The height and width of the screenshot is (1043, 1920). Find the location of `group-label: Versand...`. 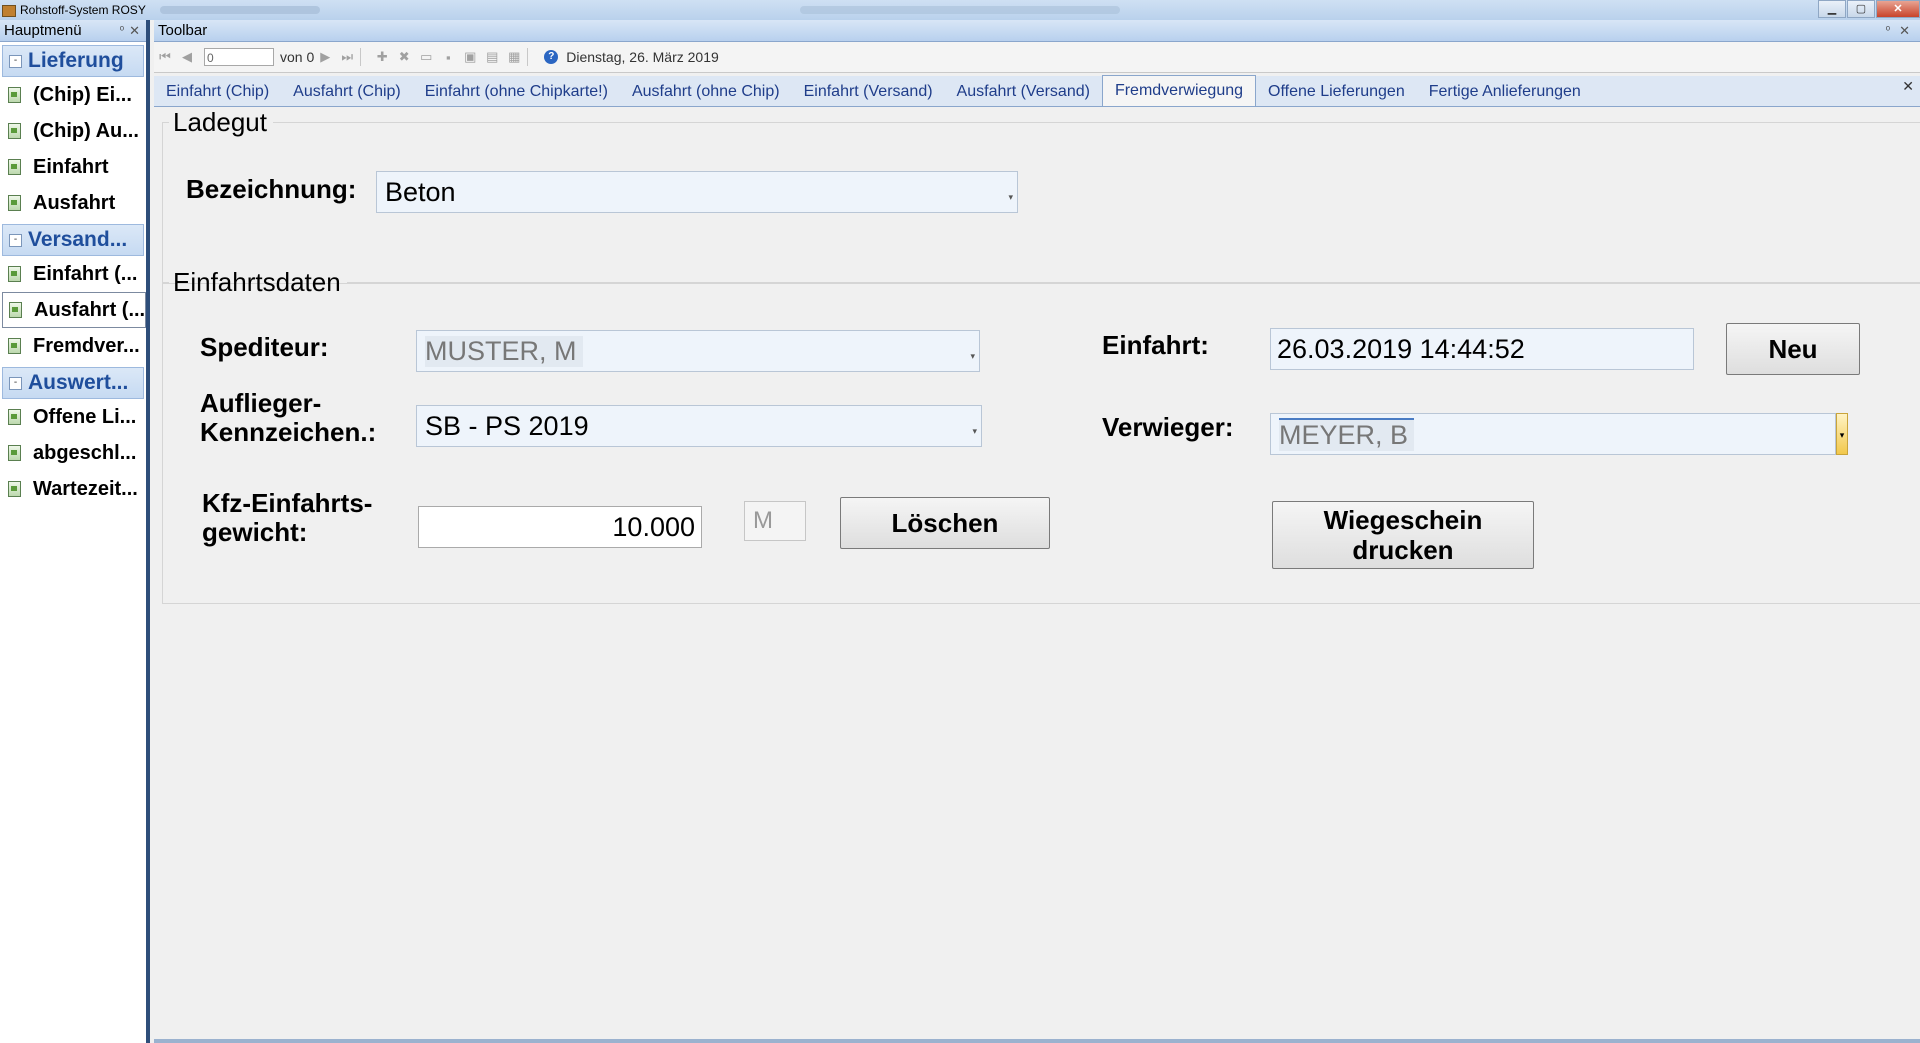

group-label: Versand... is located at coordinates (78, 239).